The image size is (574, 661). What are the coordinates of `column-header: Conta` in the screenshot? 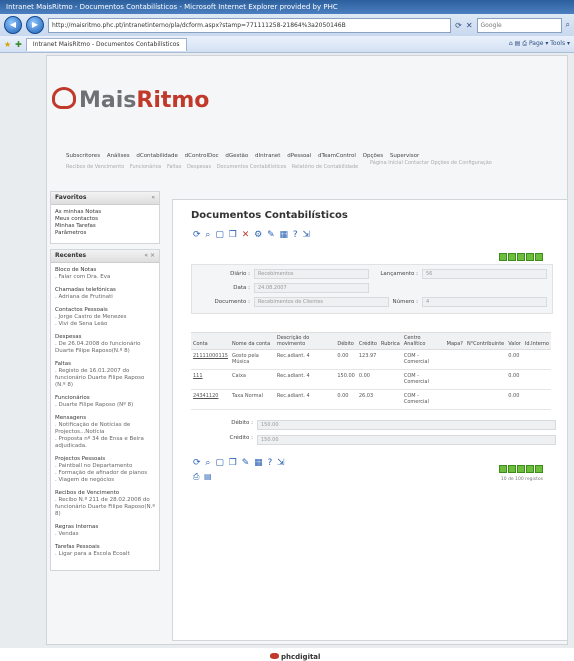 It's located at (210, 341).